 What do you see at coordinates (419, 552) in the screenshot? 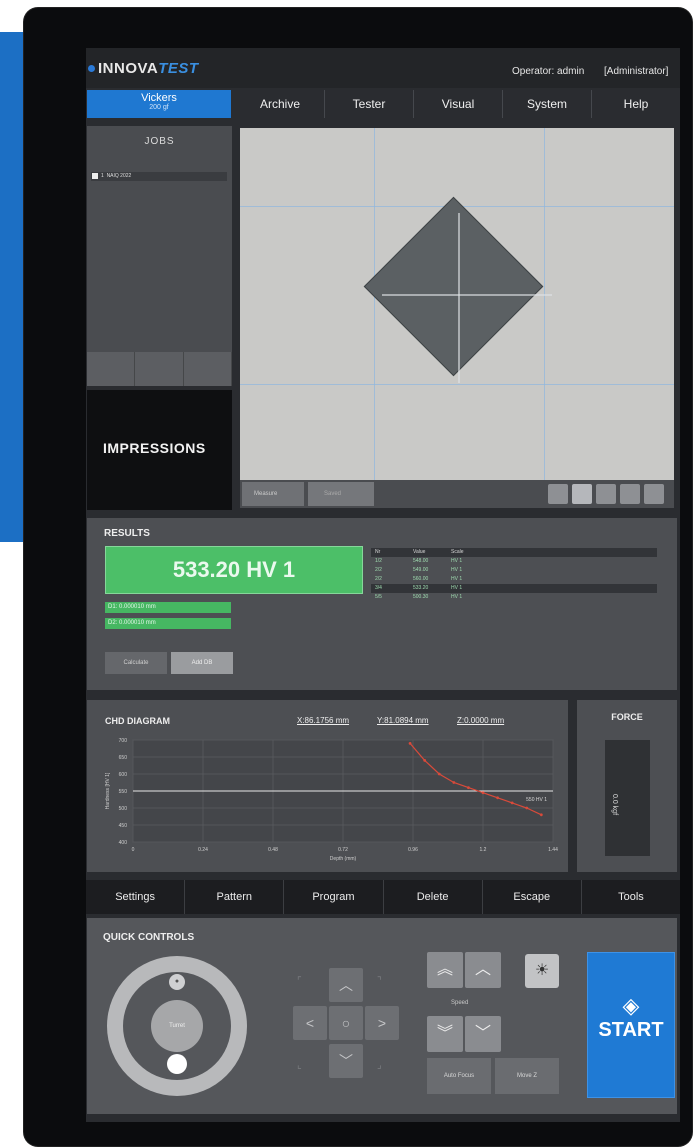
I see `header-value: Value` at bounding box center [419, 552].